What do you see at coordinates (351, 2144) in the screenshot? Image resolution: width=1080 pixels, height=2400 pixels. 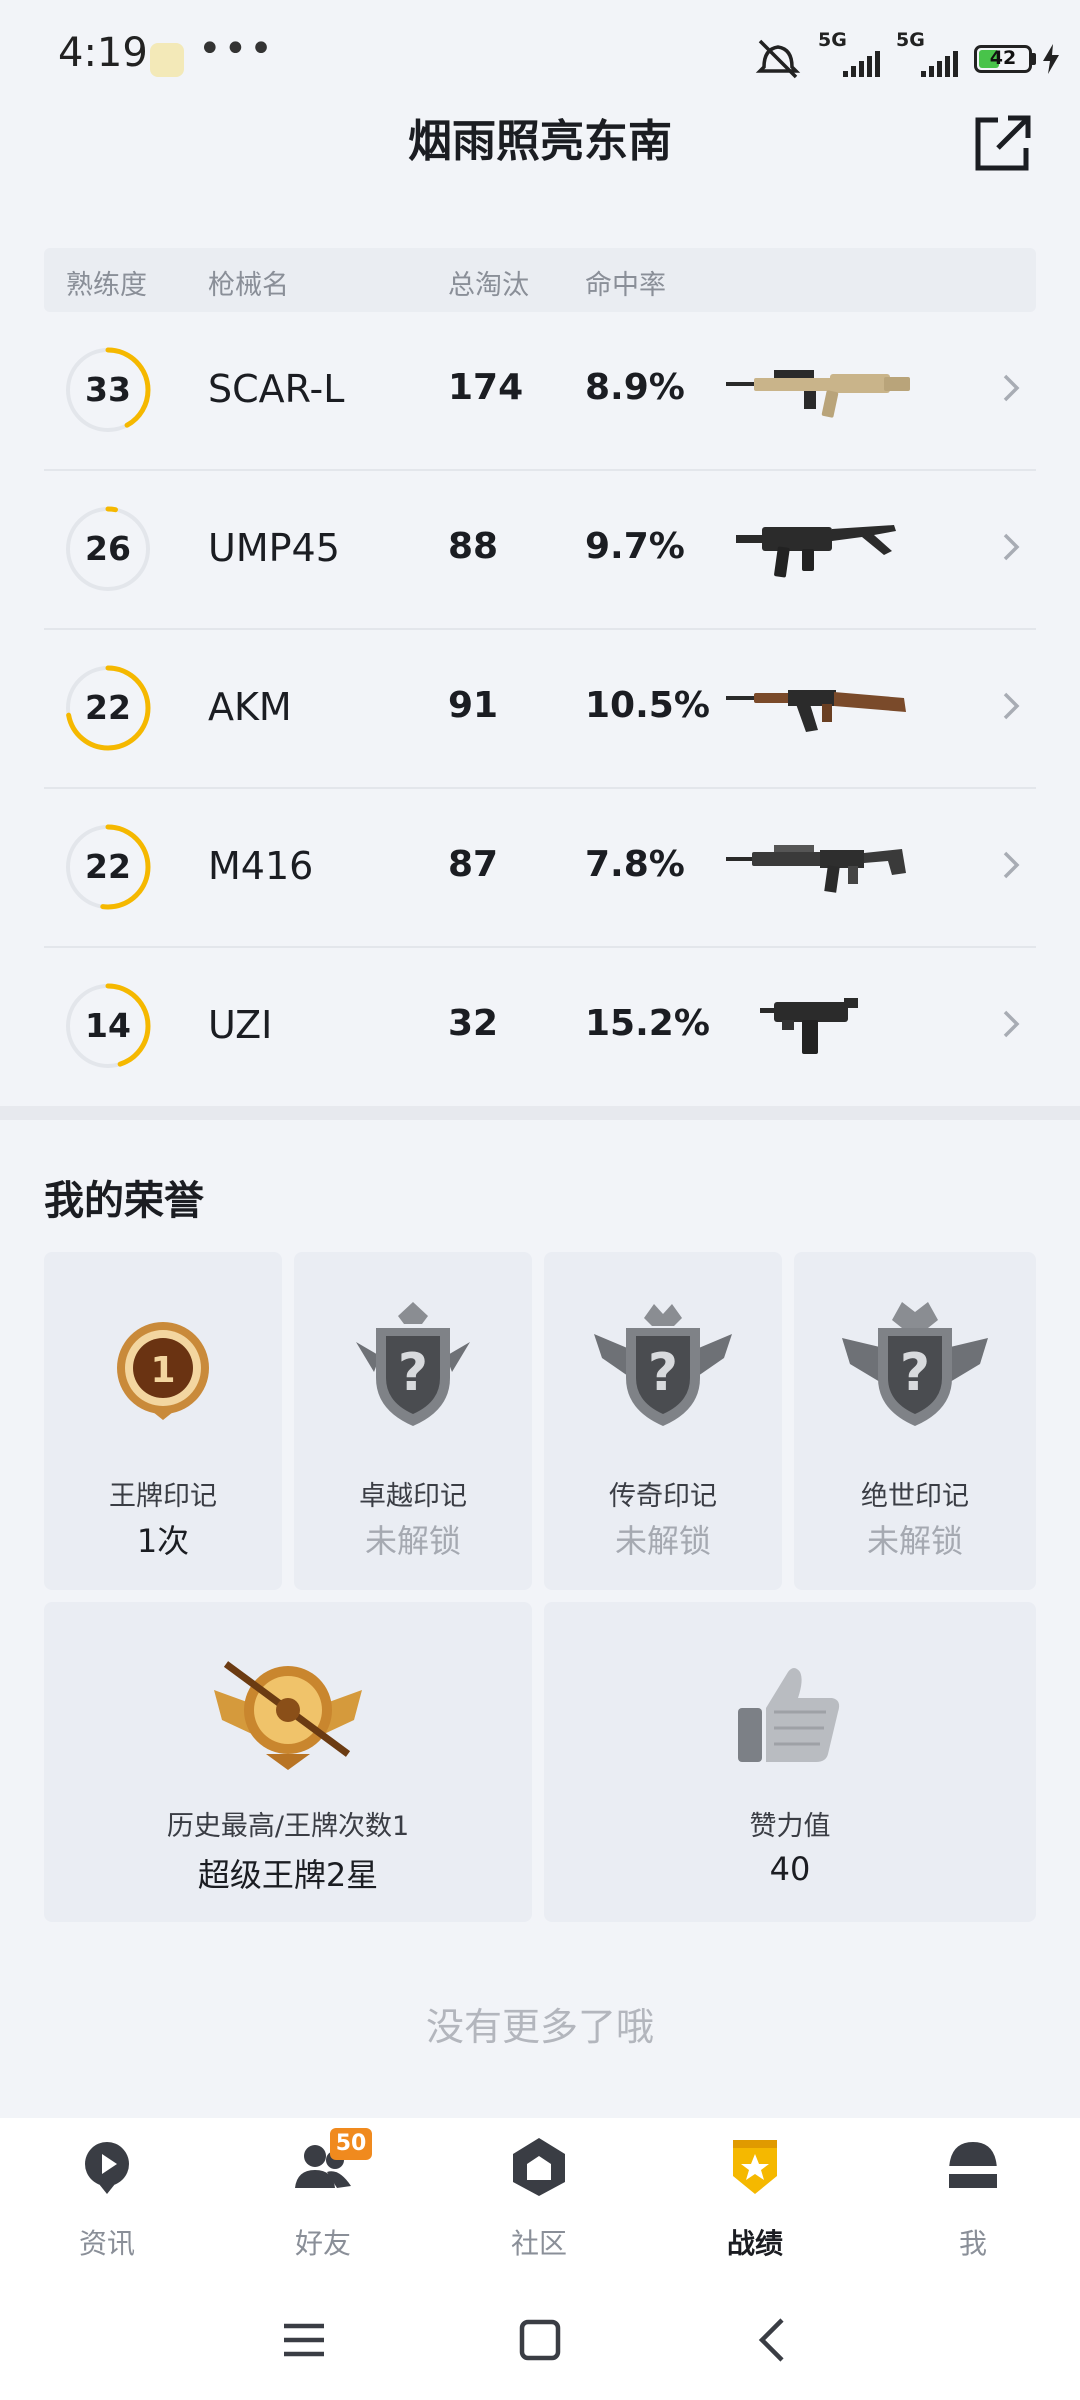 I see `friends-badge: 50` at bounding box center [351, 2144].